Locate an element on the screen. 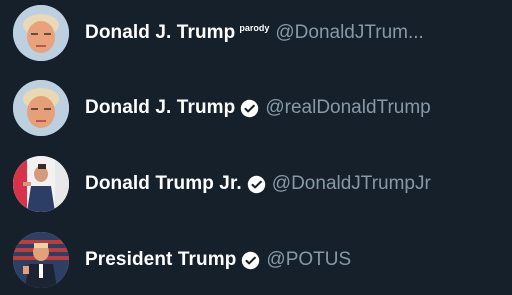 The width and height of the screenshot is (512, 295). parody-label: parody is located at coordinates (254, 28).